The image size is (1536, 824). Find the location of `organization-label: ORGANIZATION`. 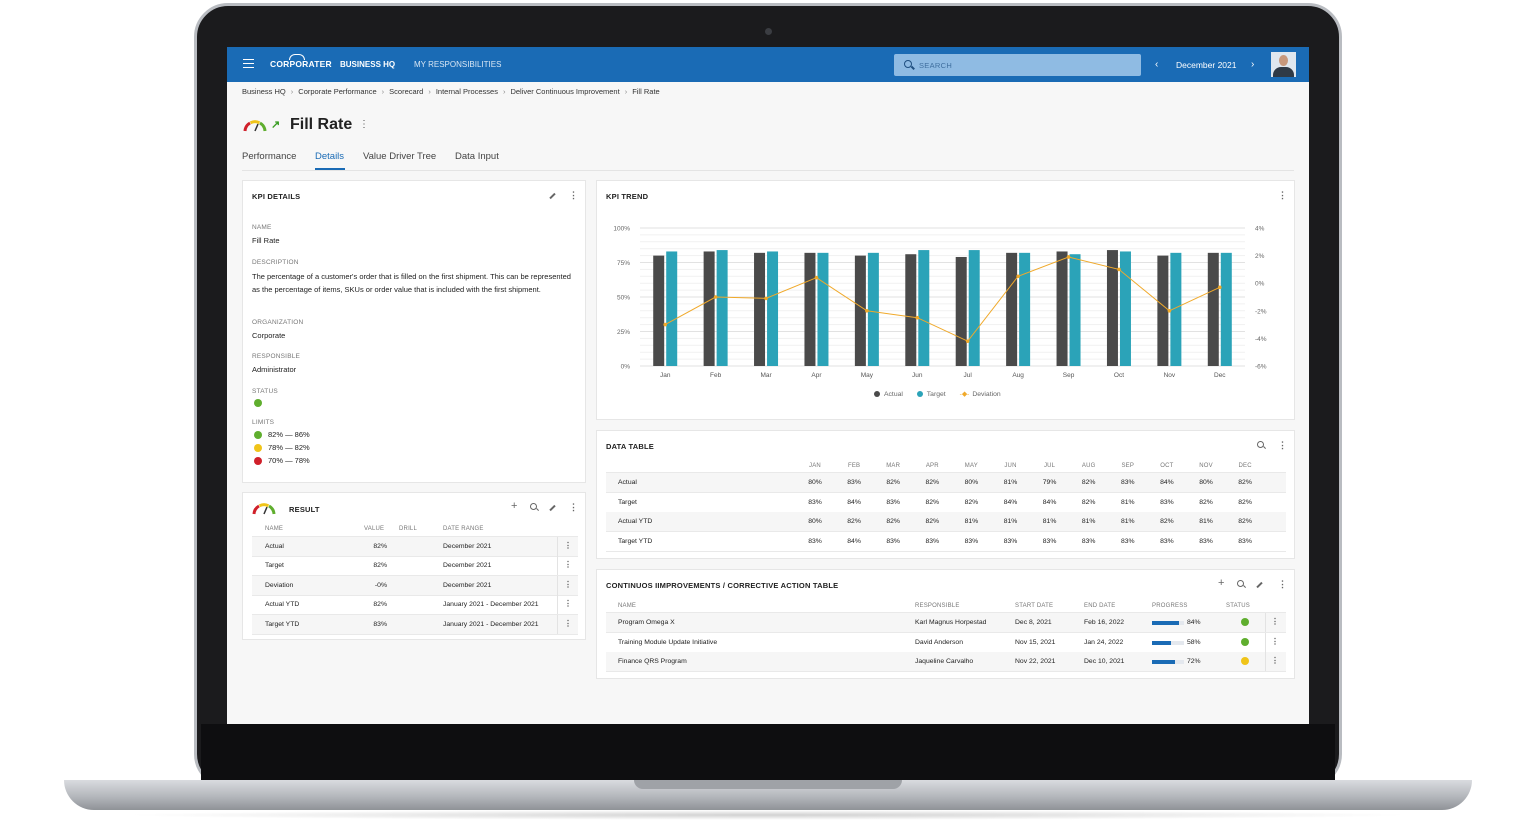

organization-label: ORGANIZATION is located at coordinates (278, 322).